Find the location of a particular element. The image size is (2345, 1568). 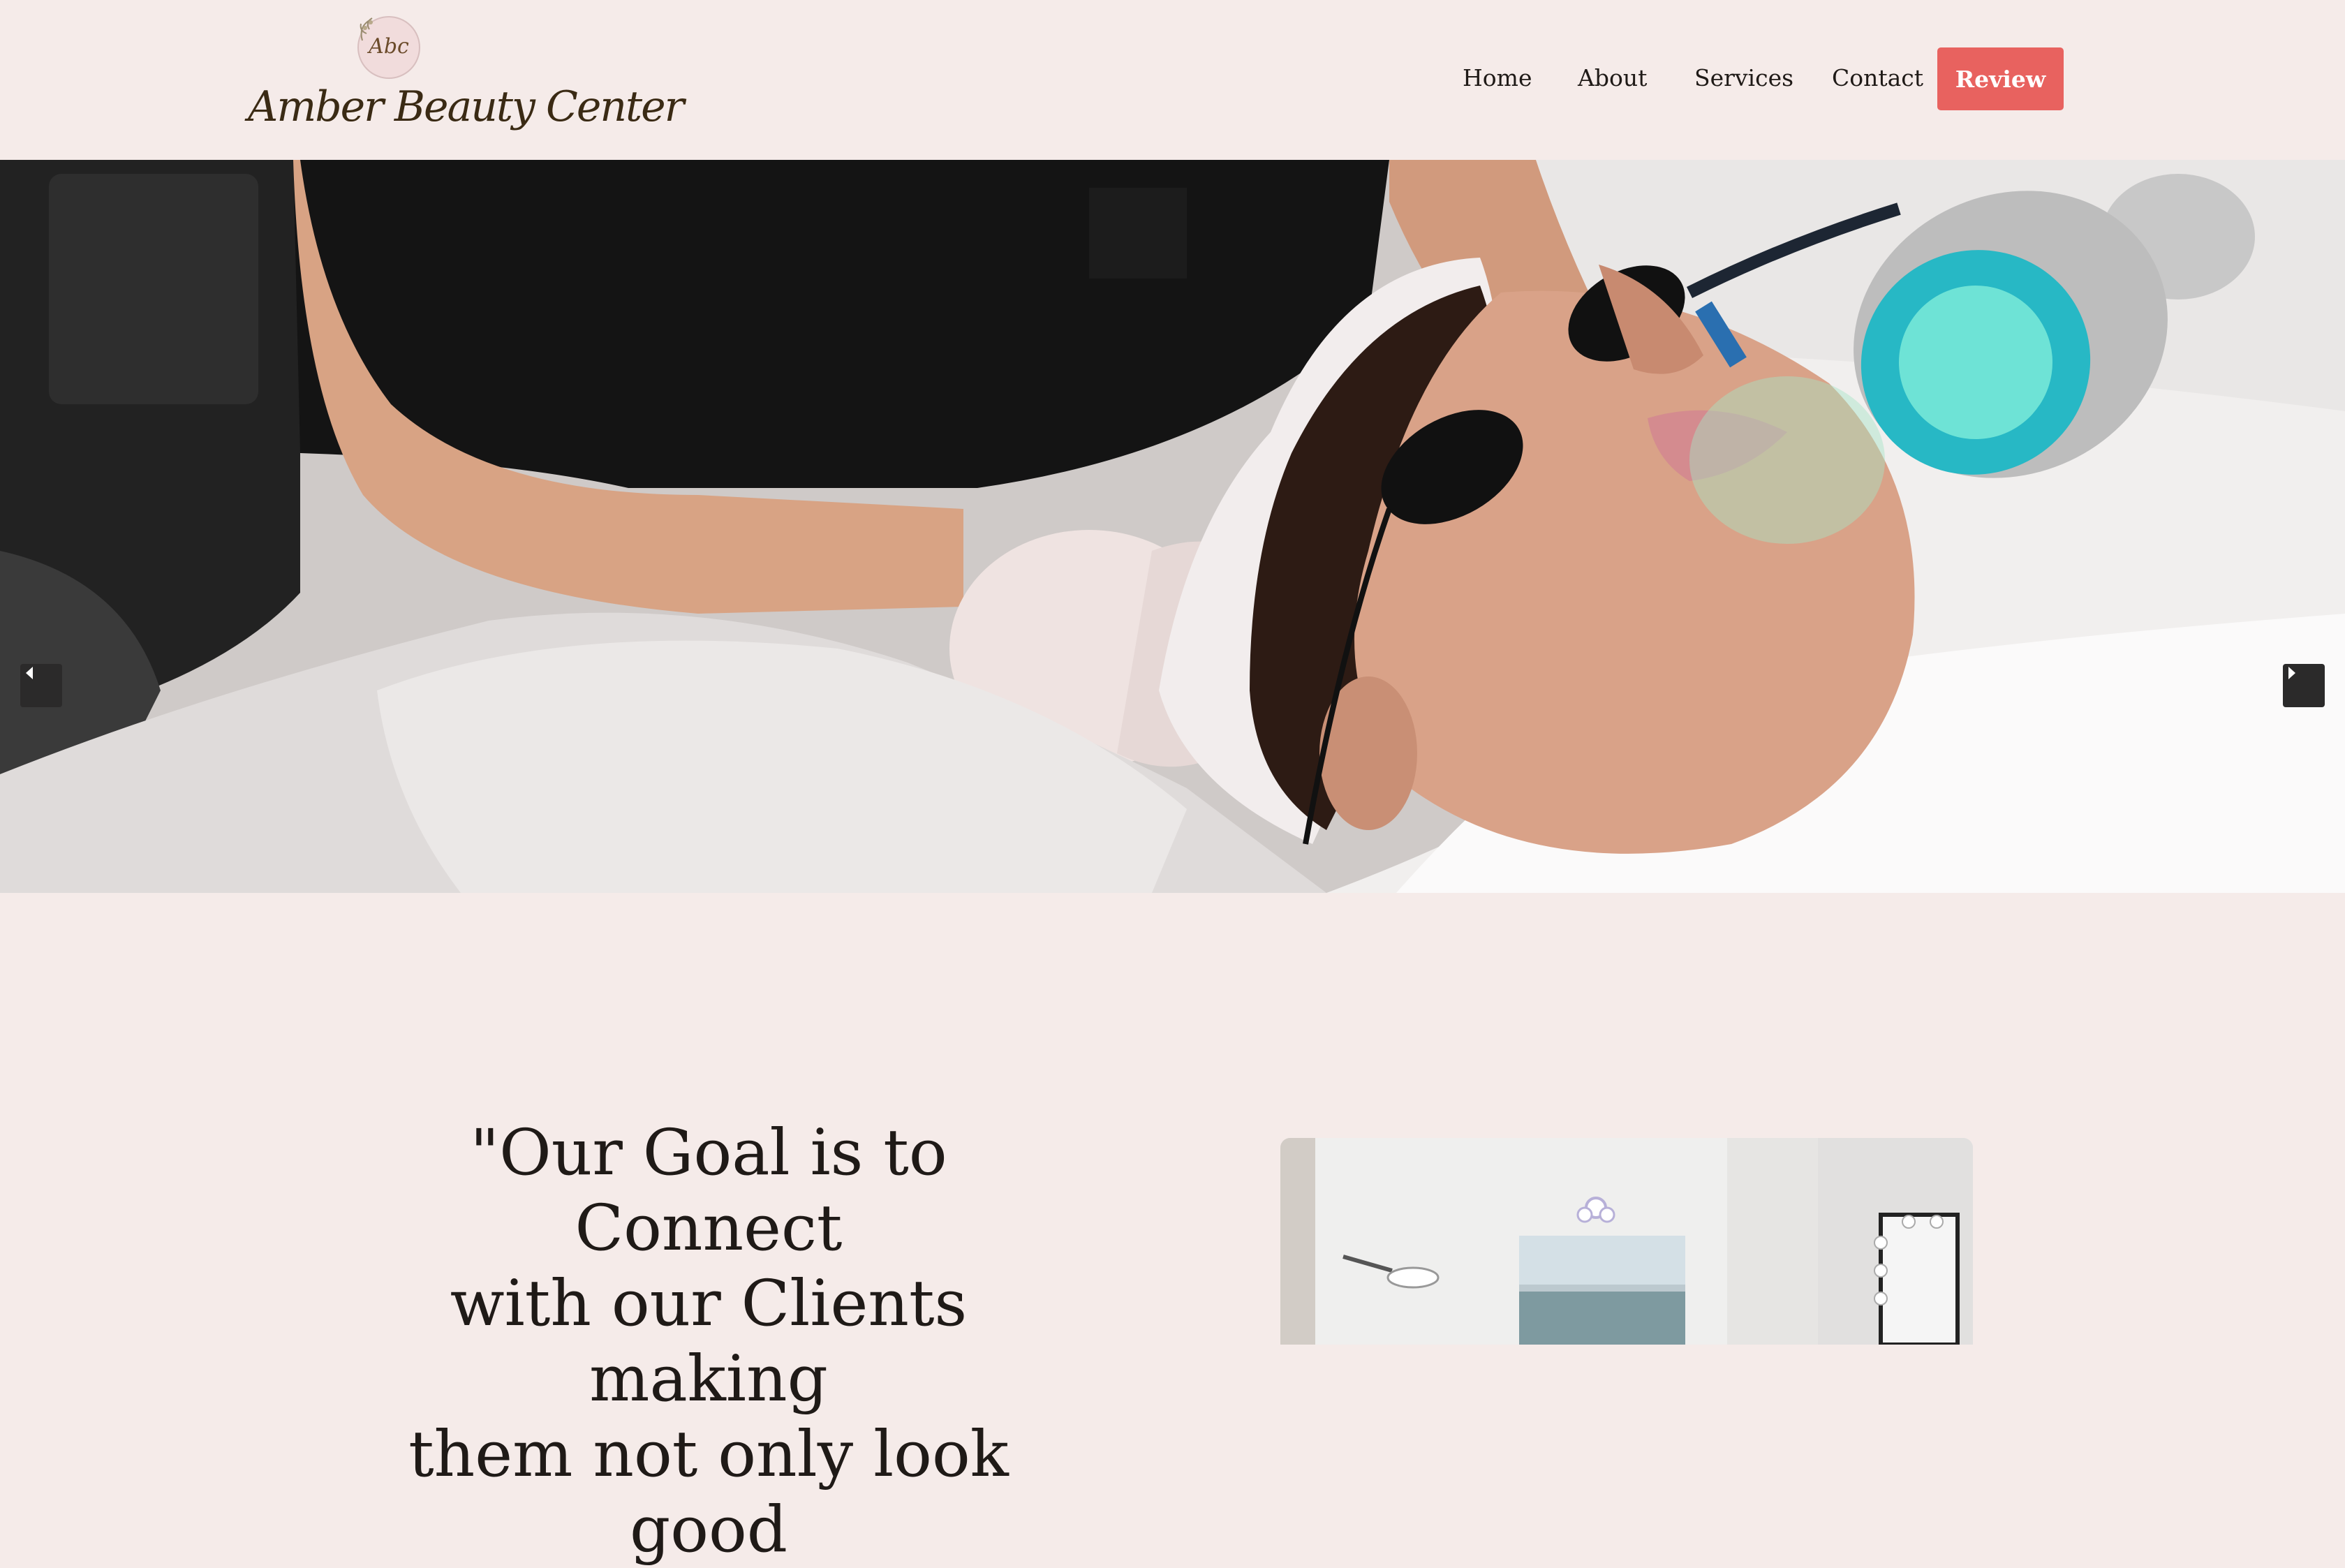

goal-quote-line: with our Clients making is located at coordinates (709, 1342).